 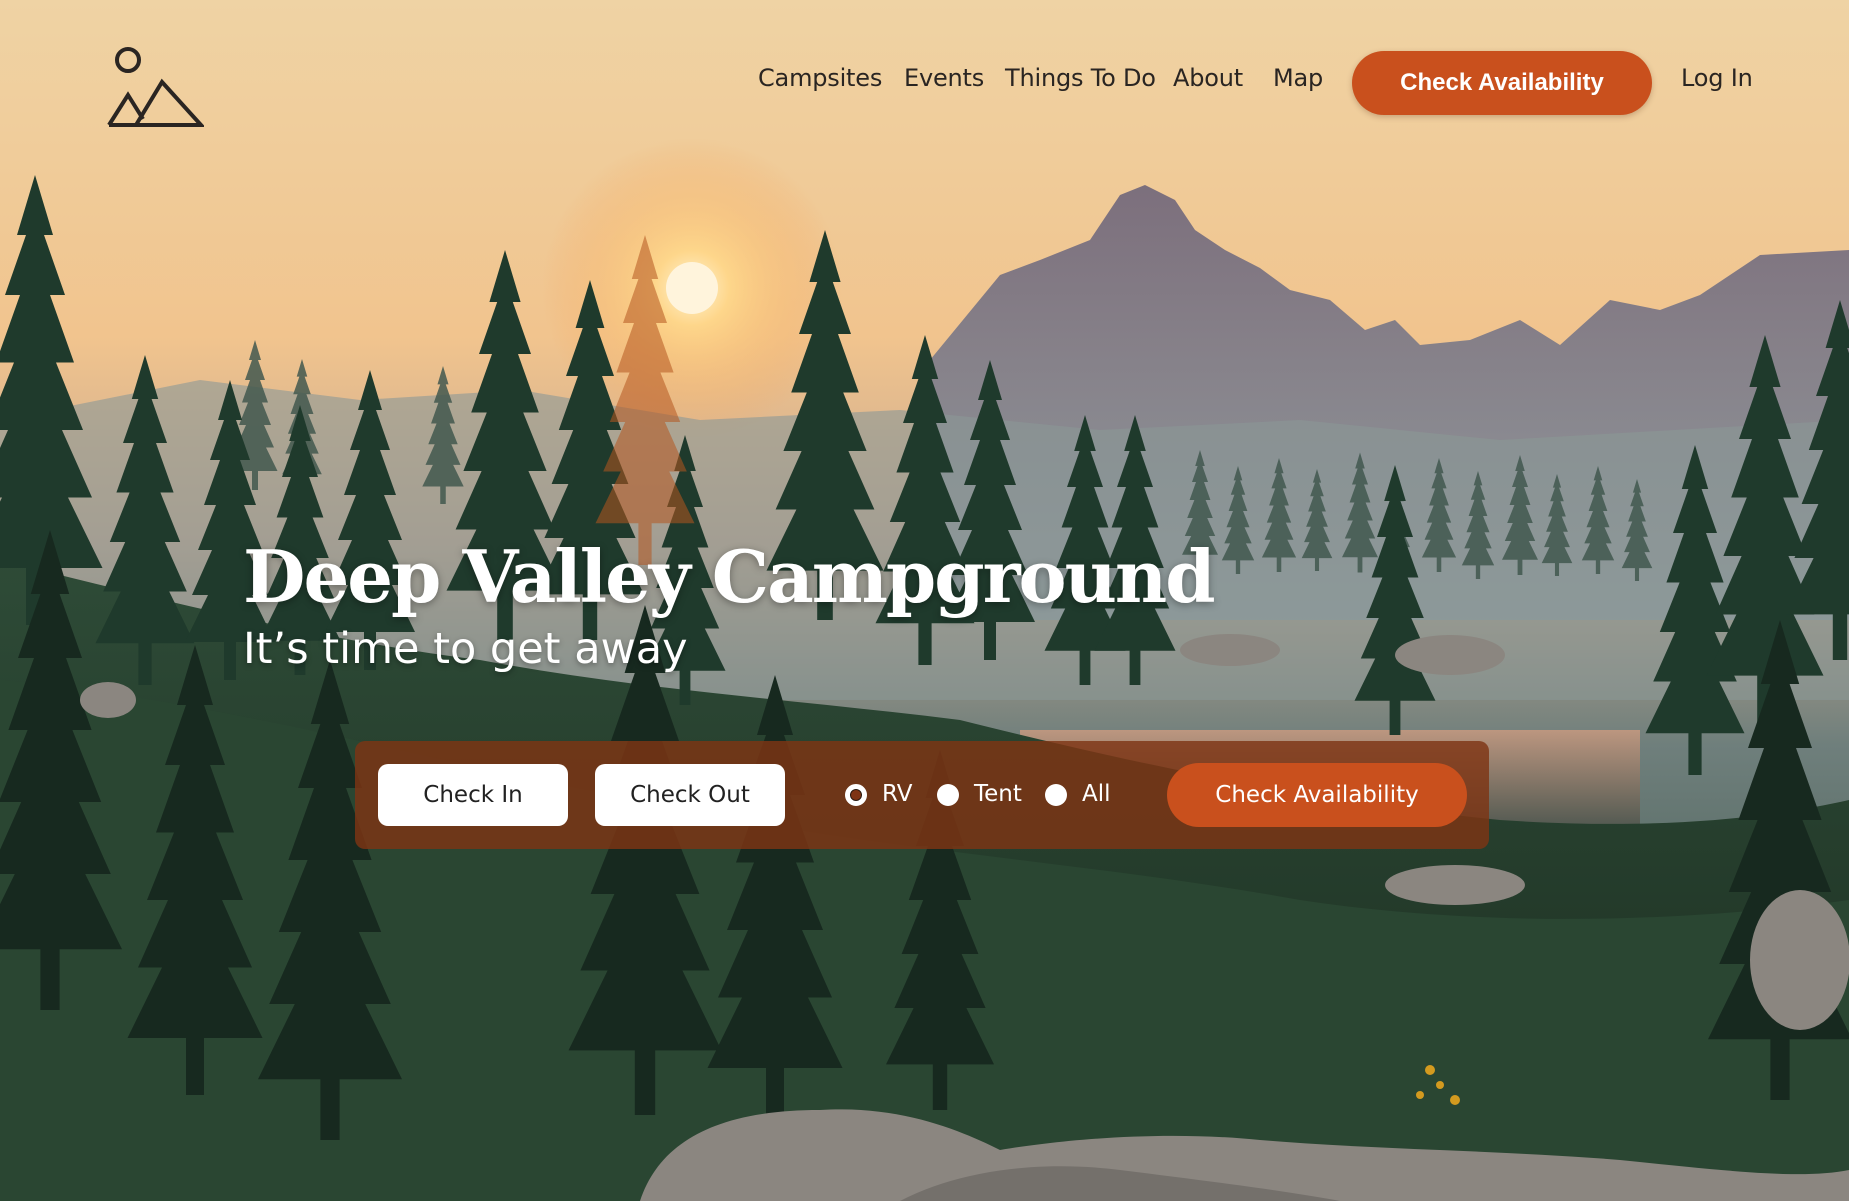 What do you see at coordinates (1208, 78) in the screenshot?
I see `nav-link-about: About` at bounding box center [1208, 78].